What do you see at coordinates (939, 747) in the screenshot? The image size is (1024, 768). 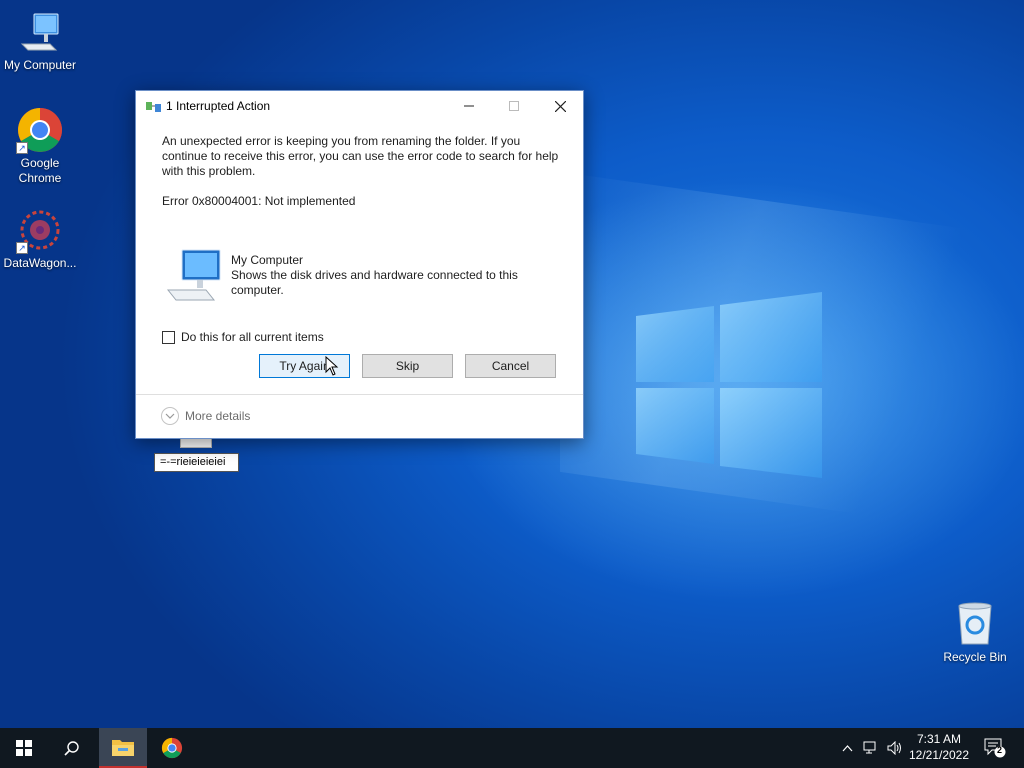 I see `taskbar-clock: 7:31 AM 12/21/2022` at bounding box center [939, 747].